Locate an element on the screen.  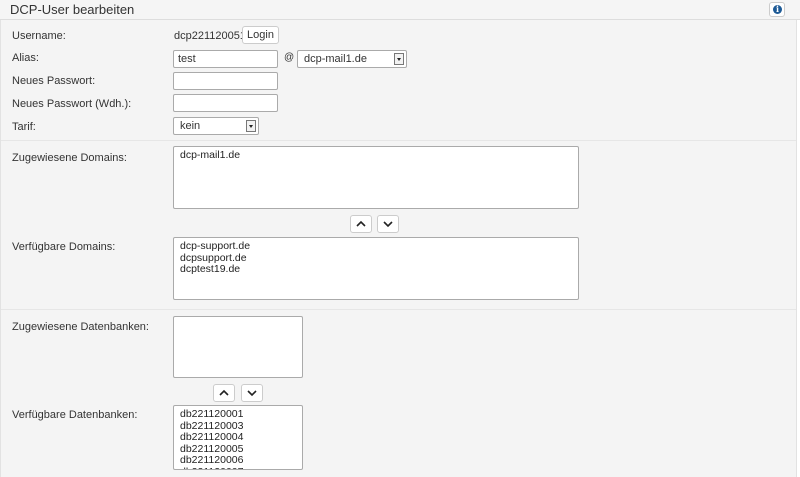
available-databases-label: Verfügbare Datenbanken: is located at coordinates (75, 415).